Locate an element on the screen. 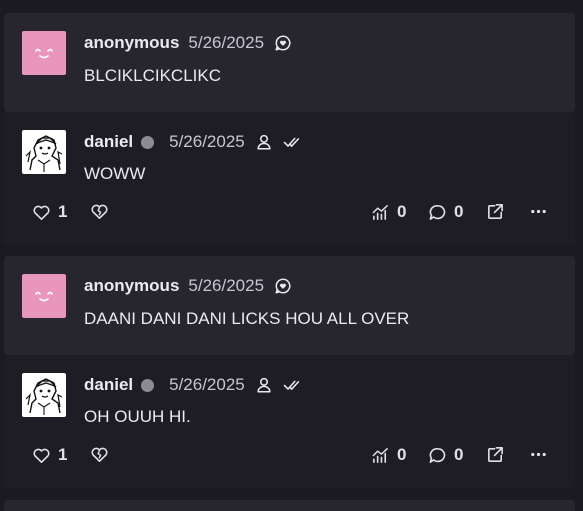 Image resolution: width=583 pixels, height=511 pixels. next-question-card-edge is located at coordinates (289, 505).